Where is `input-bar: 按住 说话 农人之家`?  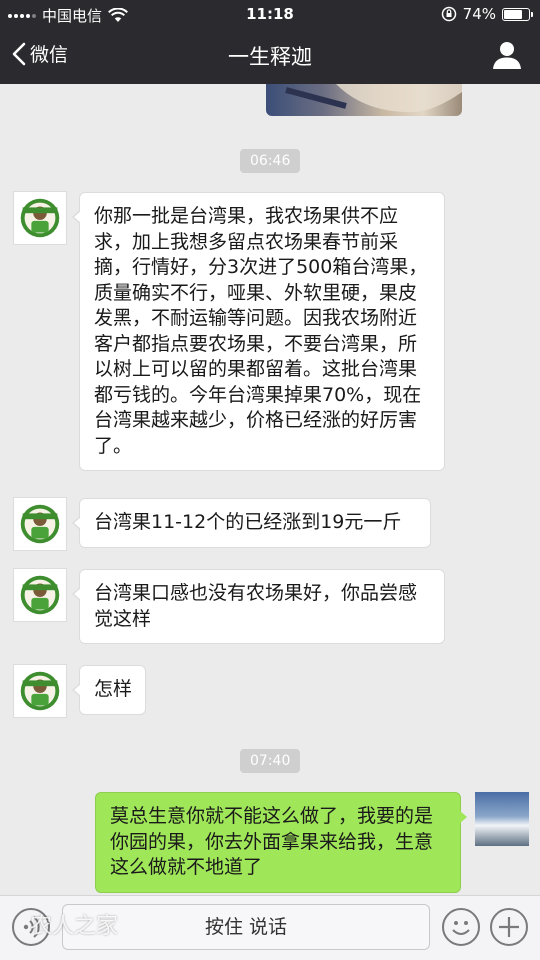
input-bar: 按住 说话 农人之家 is located at coordinates (270, 927).